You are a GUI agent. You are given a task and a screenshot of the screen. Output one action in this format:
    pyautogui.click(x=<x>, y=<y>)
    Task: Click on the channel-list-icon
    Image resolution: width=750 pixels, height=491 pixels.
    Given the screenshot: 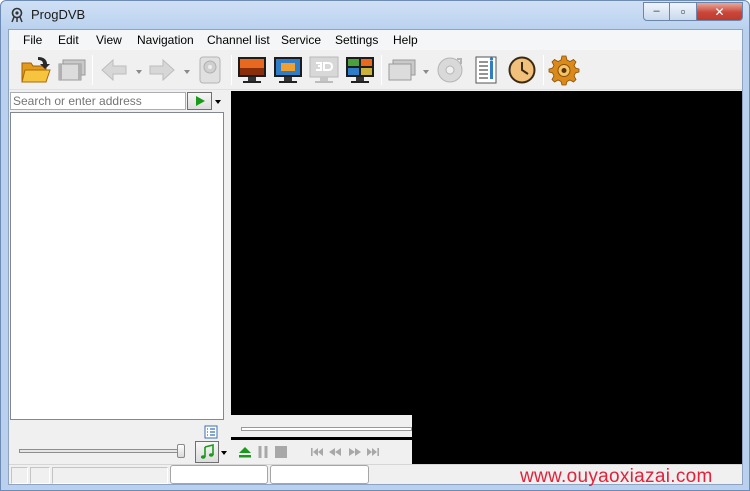 What is the action you would take?
    pyautogui.click(x=72, y=70)
    